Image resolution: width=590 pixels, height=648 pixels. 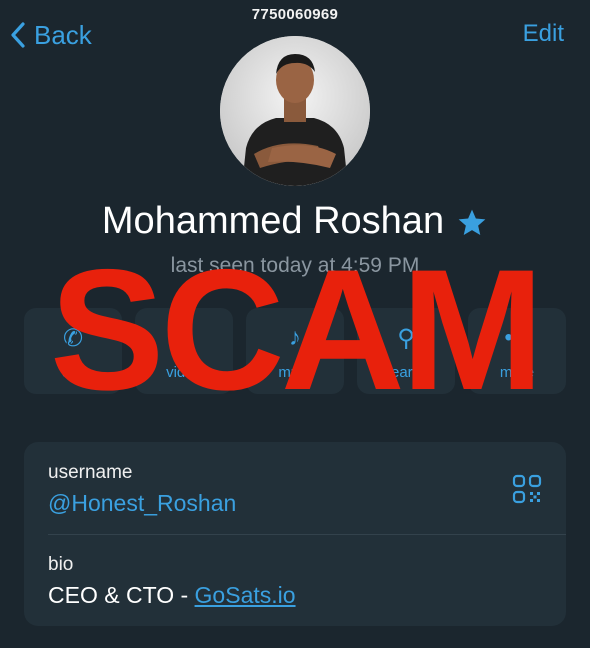 What do you see at coordinates (295, 265) in the screenshot?
I see `last-seen-status: last seen today at 4:59 PM` at bounding box center [295, 265].